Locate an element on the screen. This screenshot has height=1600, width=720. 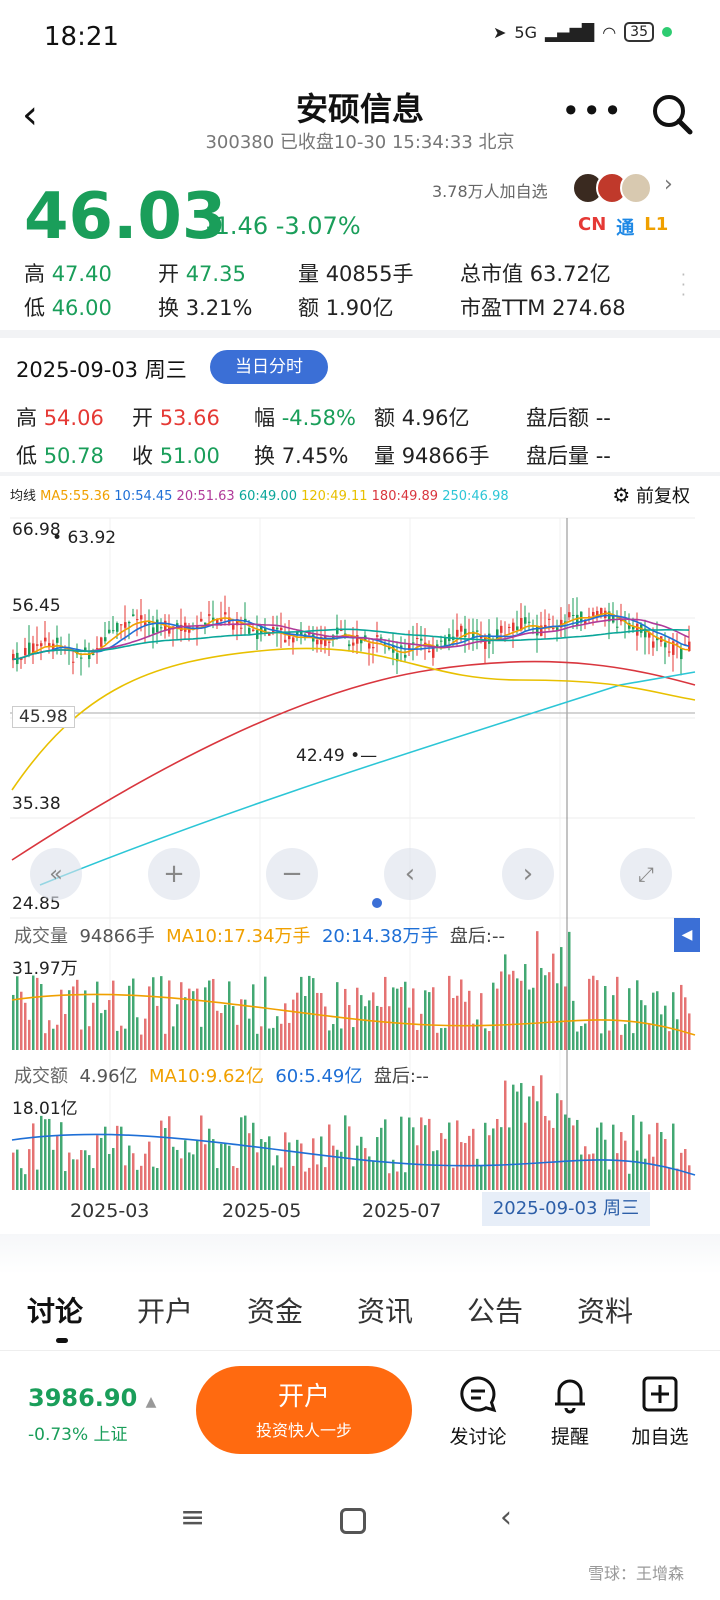
more-icon: ••• is located at coordinates (592, 111).